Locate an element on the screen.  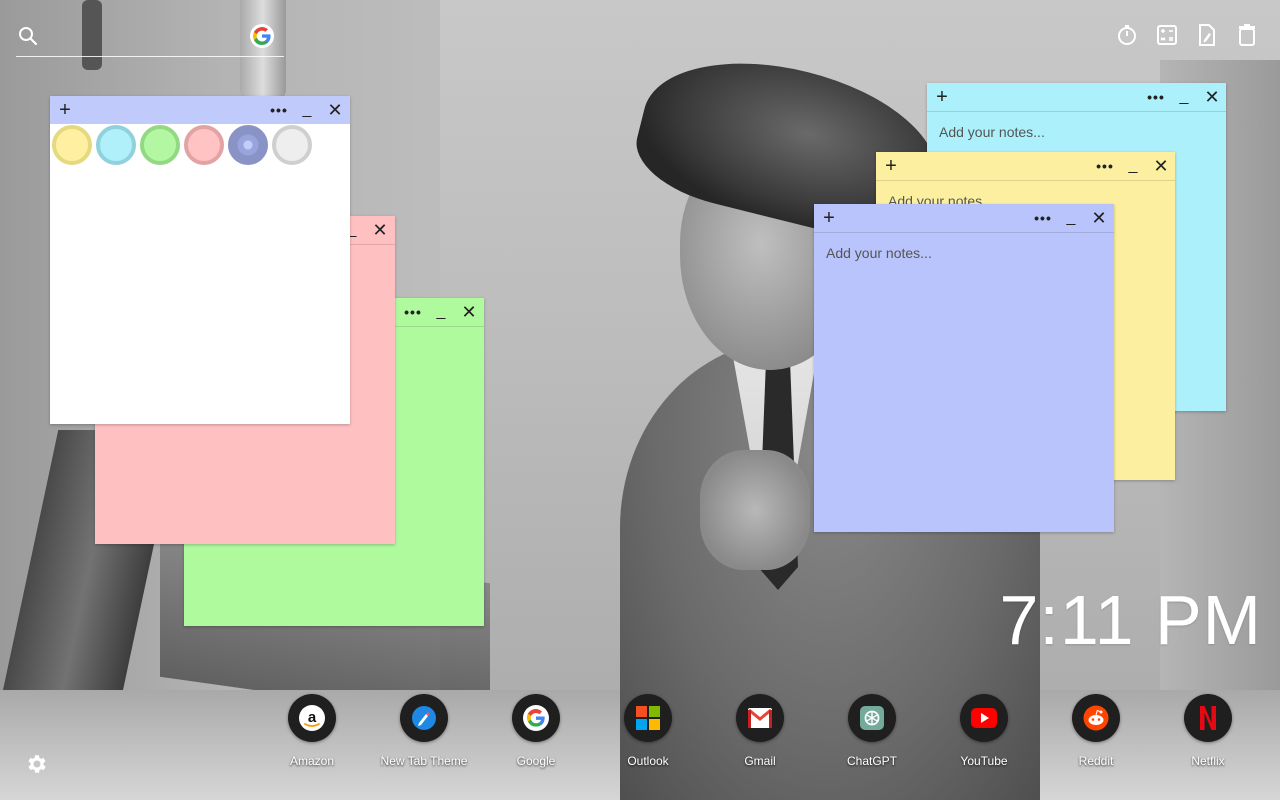
blue-swatch is located at coordinates (248, 145).